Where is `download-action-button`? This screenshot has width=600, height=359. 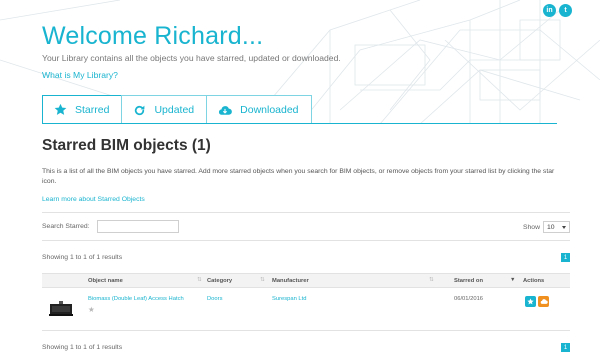
download-action-button is located at coordinates (543, 301).